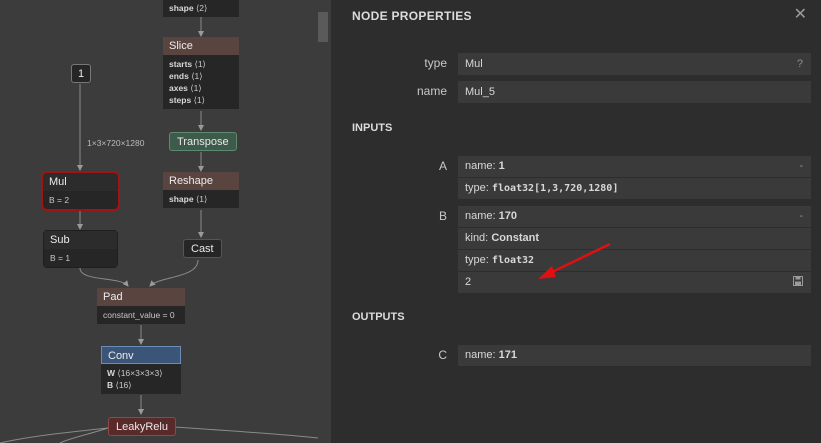 The width and height of the screenshot is (821, 443). What do you see at coordinates (634, 64) in the screenshot?
I see `type-field: Mul ?` at bounding box center [634, 64].